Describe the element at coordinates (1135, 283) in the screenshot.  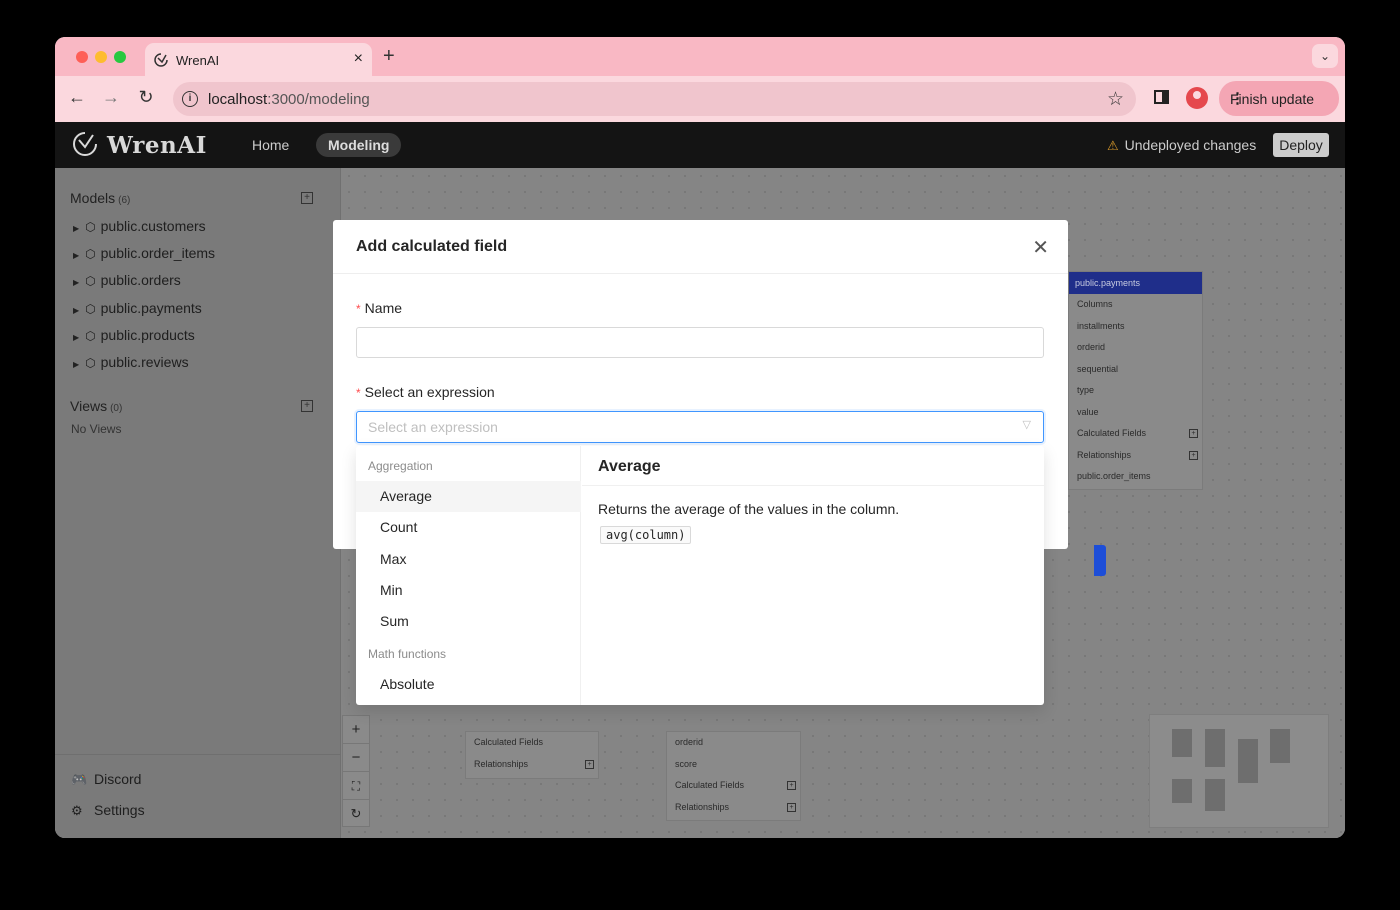
I see `node-title: public.payments` at that location.